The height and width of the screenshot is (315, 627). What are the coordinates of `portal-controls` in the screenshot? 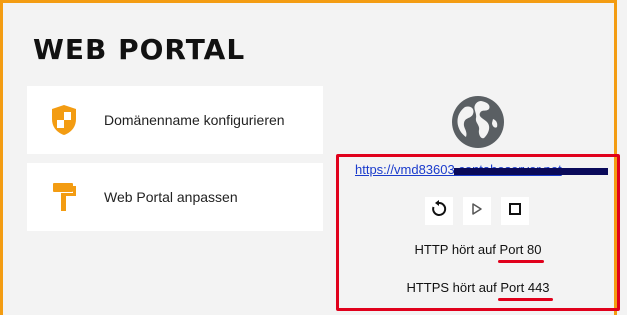 It's located at (477, 211).